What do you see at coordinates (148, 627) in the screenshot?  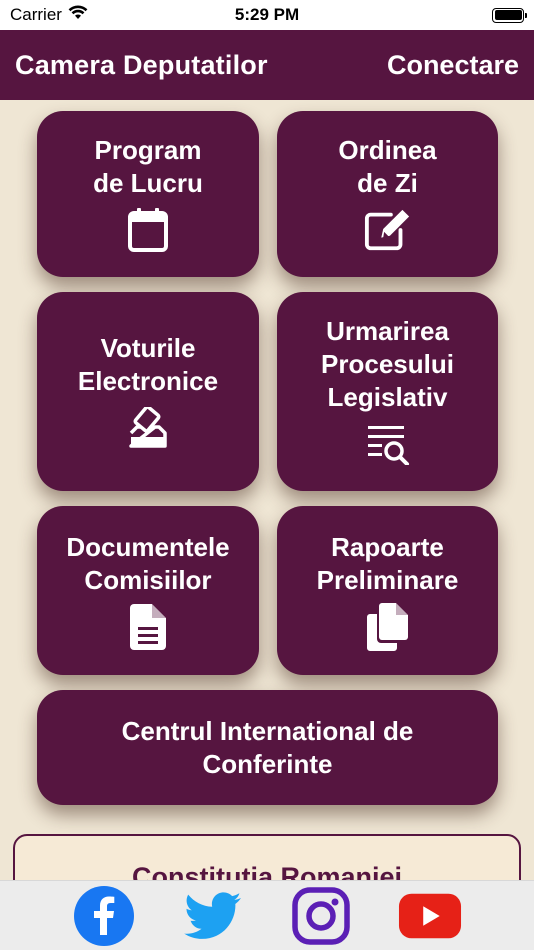 I see `document-icon` at bounding box center [148, 627].